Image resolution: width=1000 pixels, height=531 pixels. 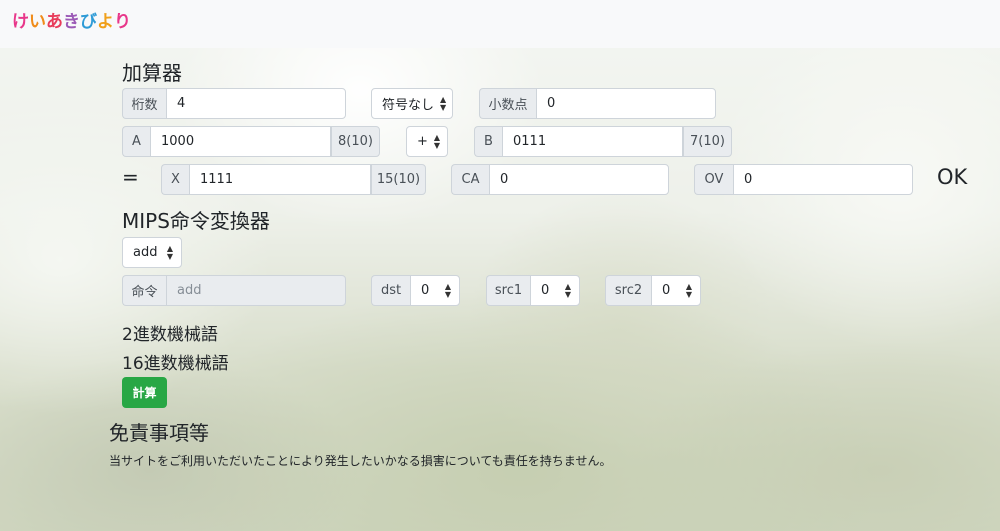 What do you see at coordinates (713, 179) in the screenshot?
I see `ov-label: OV` at bounding box center [713, 179].